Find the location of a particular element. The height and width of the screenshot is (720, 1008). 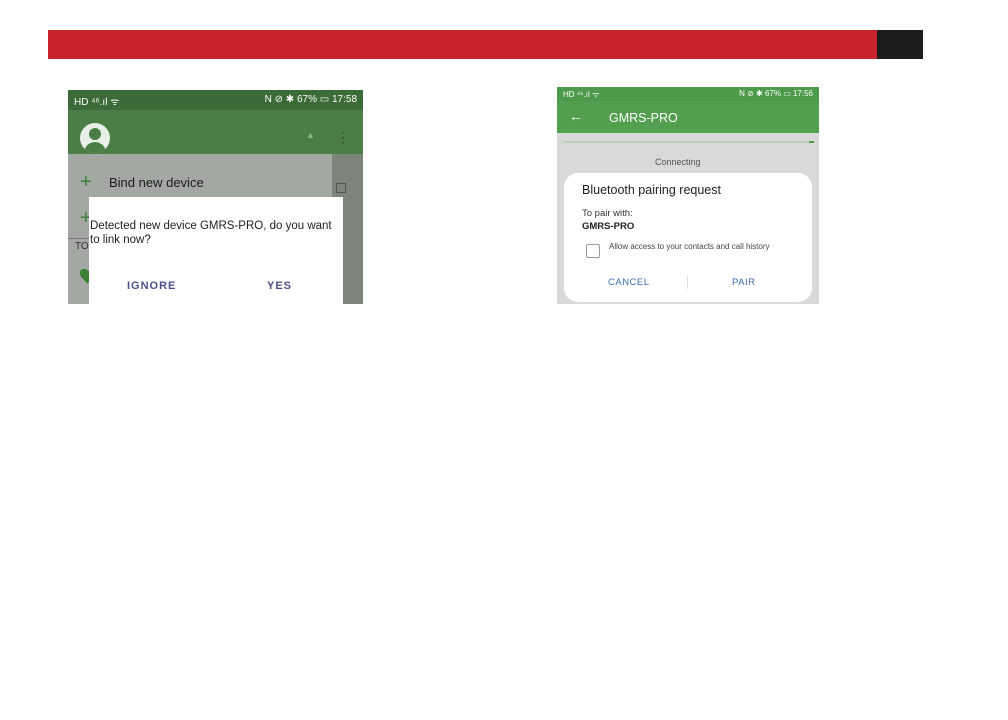

app-bar-title: GMRS-PRO is located at coordinates (643, 118).